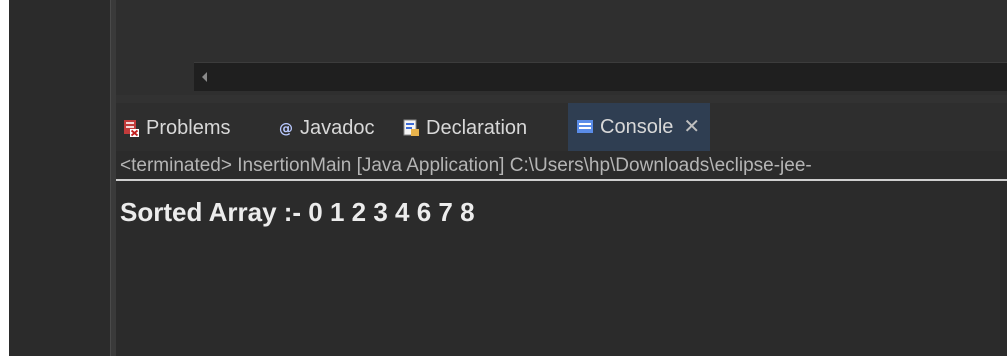  What do you see at coordinates (297, 212) in the screenshot?
I see `console-output: Sorted Array :- 0 1 2 3 4 6 7 8` at bounding box center [297, 212].